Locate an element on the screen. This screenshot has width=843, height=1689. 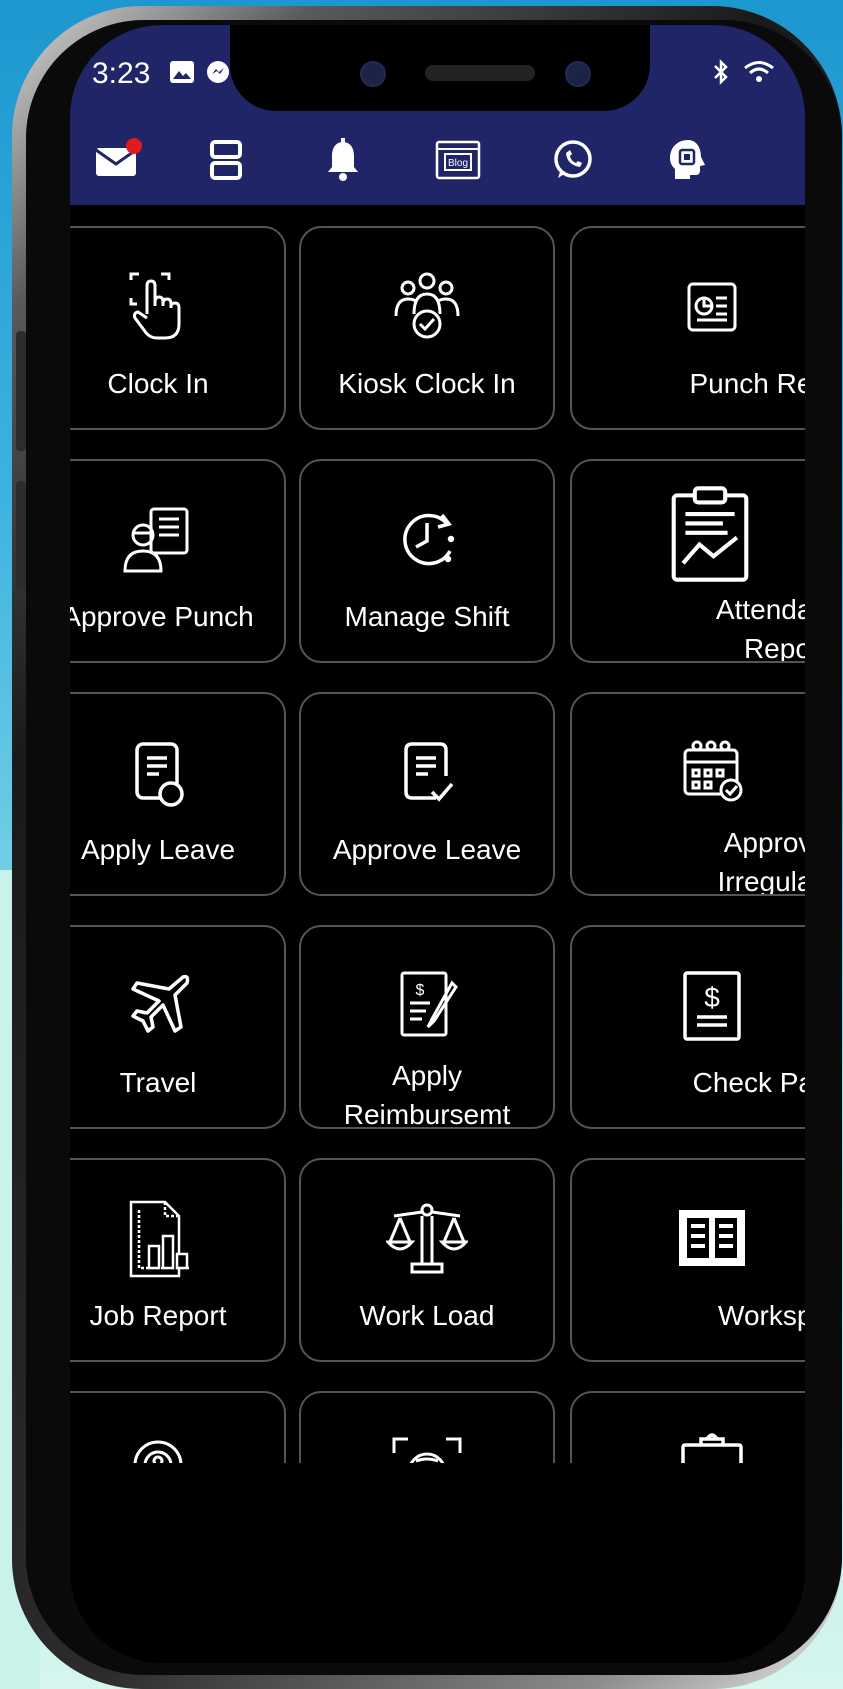
blog-button: Blog is located at coordinates (458, 160).